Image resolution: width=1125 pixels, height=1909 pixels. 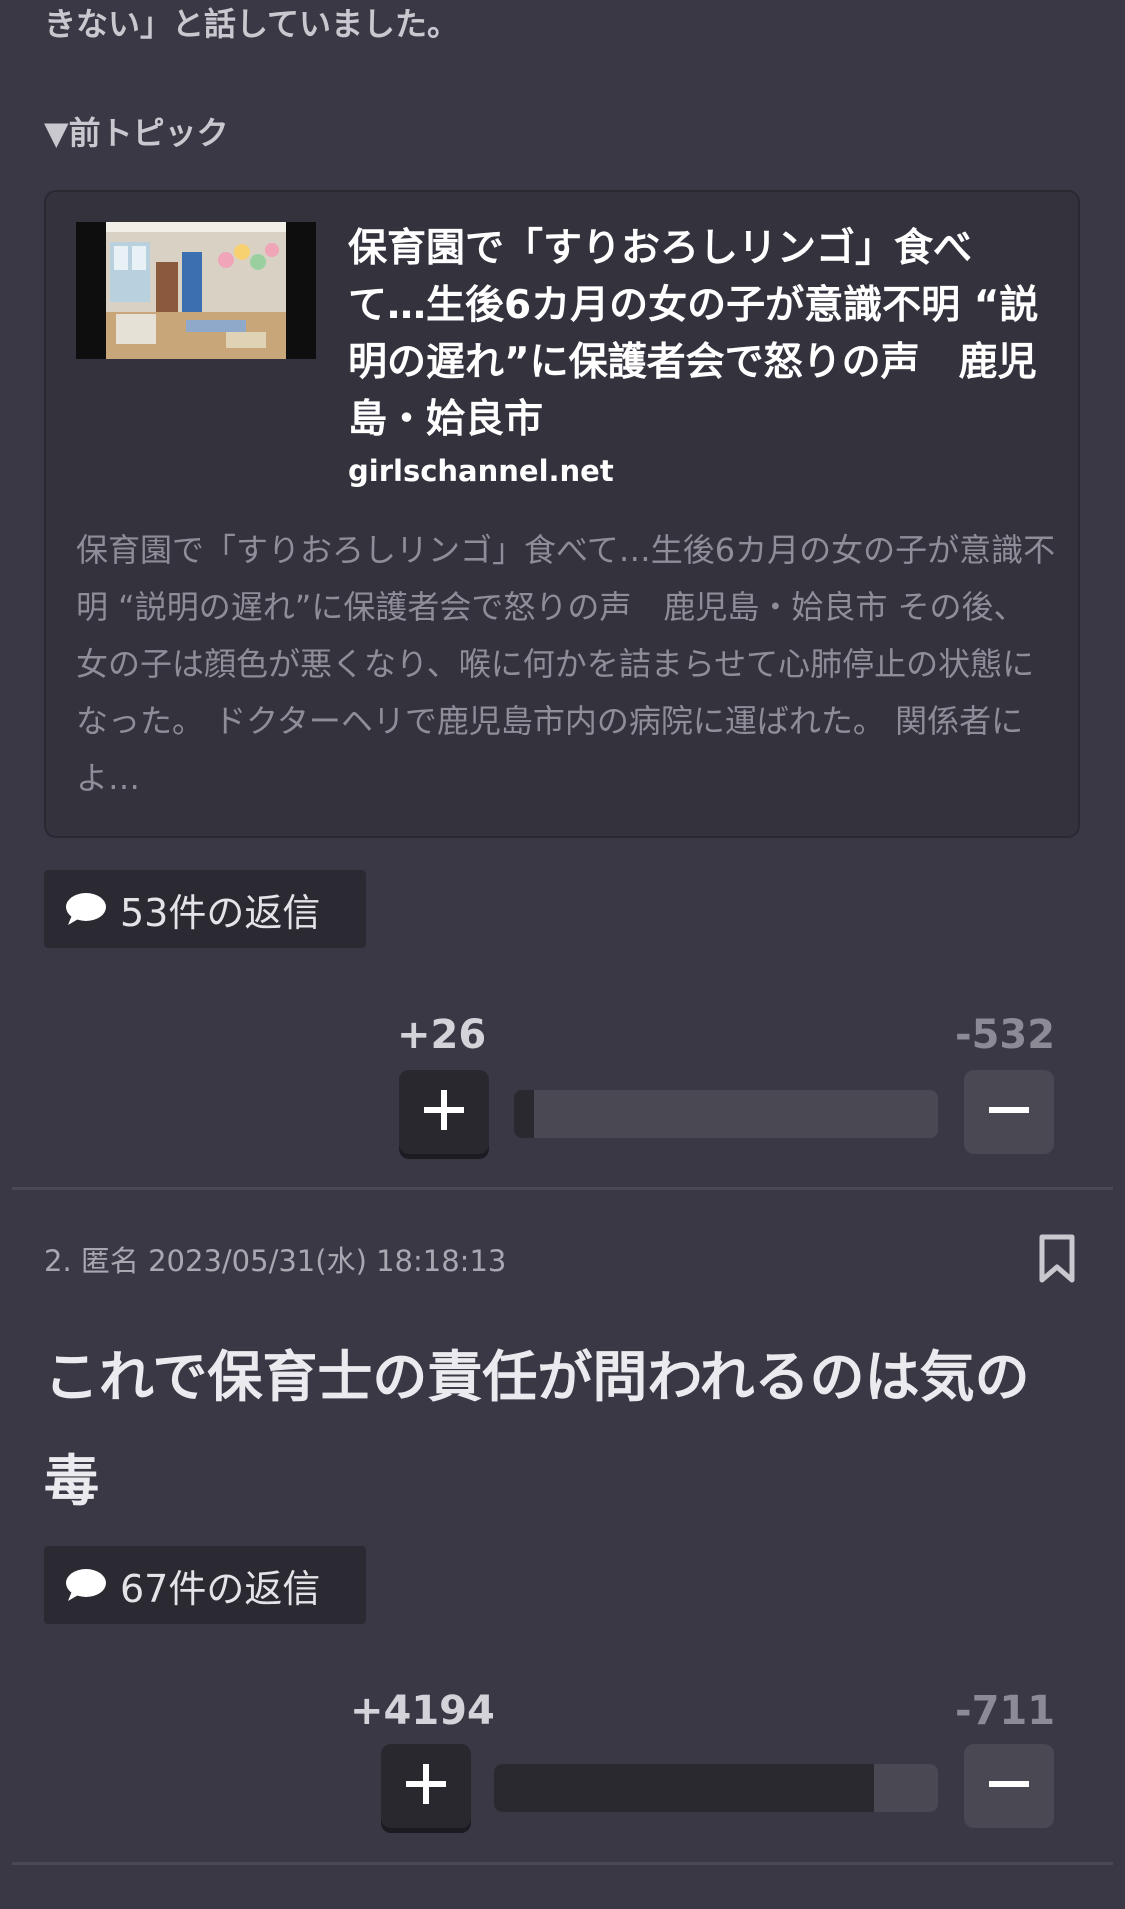 What do you see at coordinates (196, 290) in the screenshot?
I see `link-preview-thumbnail` at bounding box center [196, 290].